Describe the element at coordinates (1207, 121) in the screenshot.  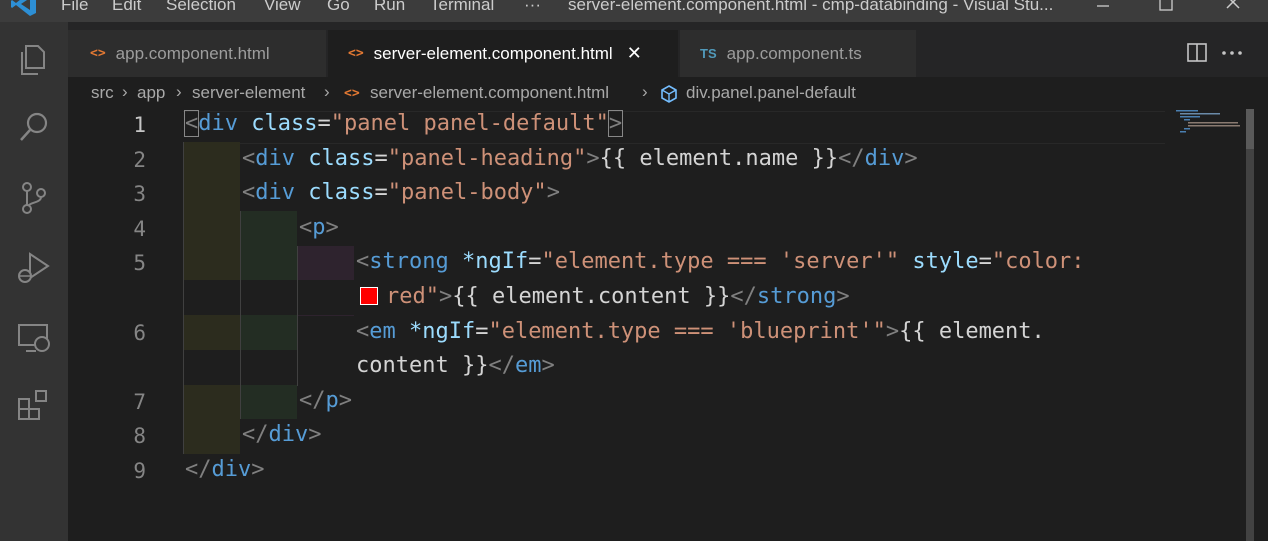
I see `minimap` at that location.